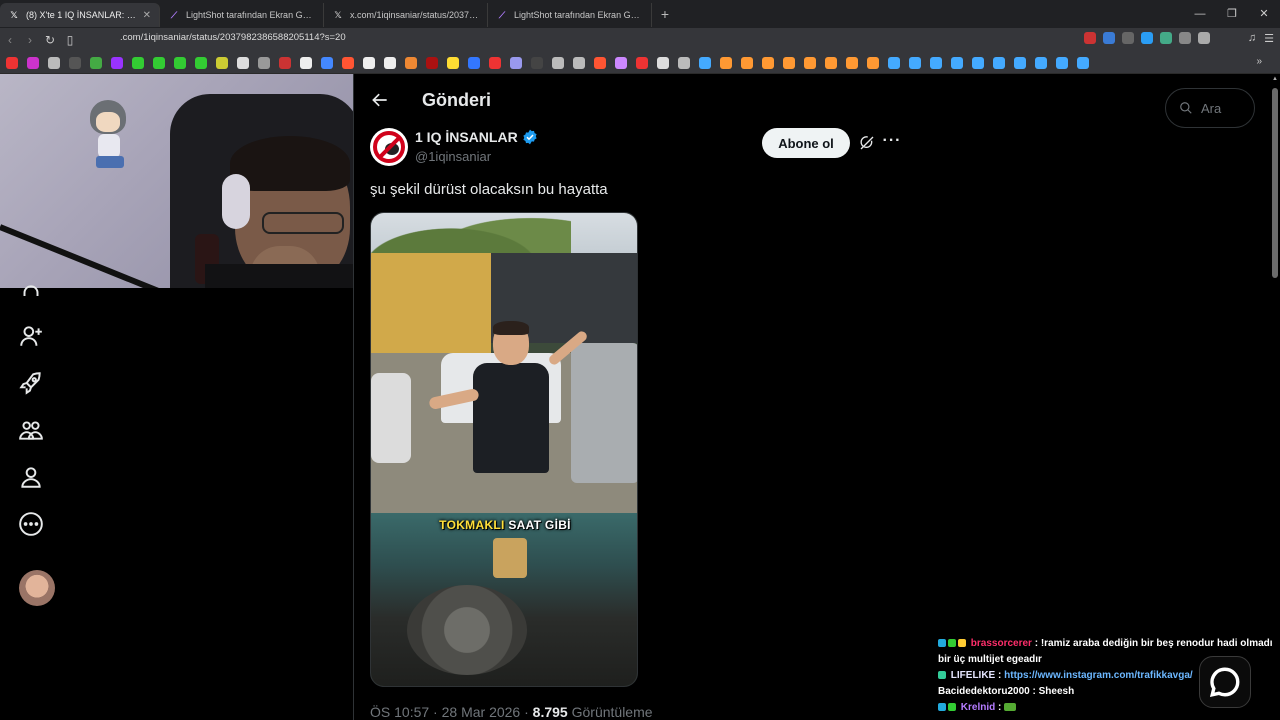 The height and width of the screenshot is (720, 1280). What do you see at coordinates (504, 449) in the screenshot?
I see `post-video: TOKMAKLI SAAT GİBİ` at bounding box center [504, 449].